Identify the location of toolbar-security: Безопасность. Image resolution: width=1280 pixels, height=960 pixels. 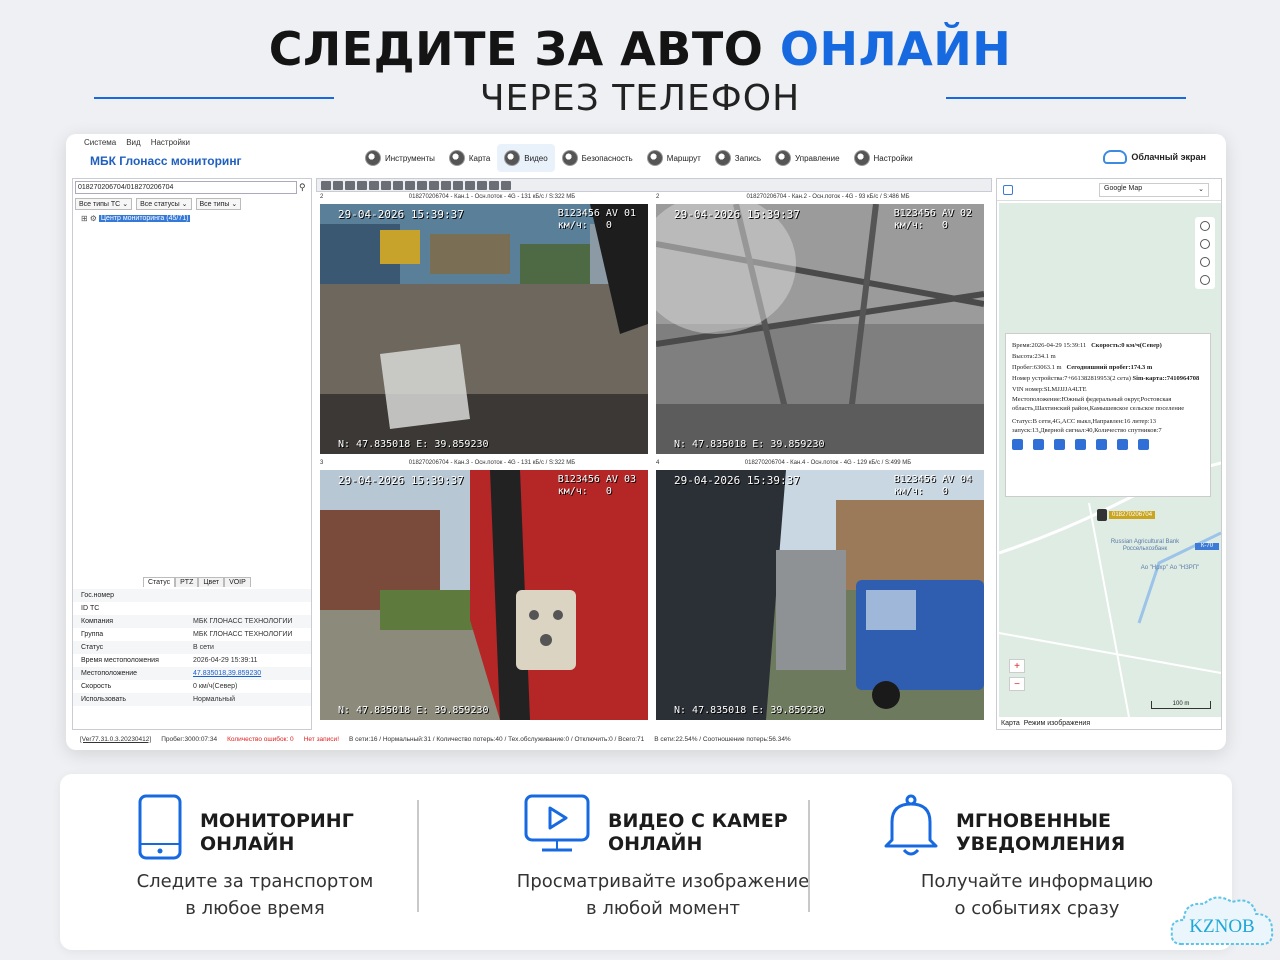
(597, 158).